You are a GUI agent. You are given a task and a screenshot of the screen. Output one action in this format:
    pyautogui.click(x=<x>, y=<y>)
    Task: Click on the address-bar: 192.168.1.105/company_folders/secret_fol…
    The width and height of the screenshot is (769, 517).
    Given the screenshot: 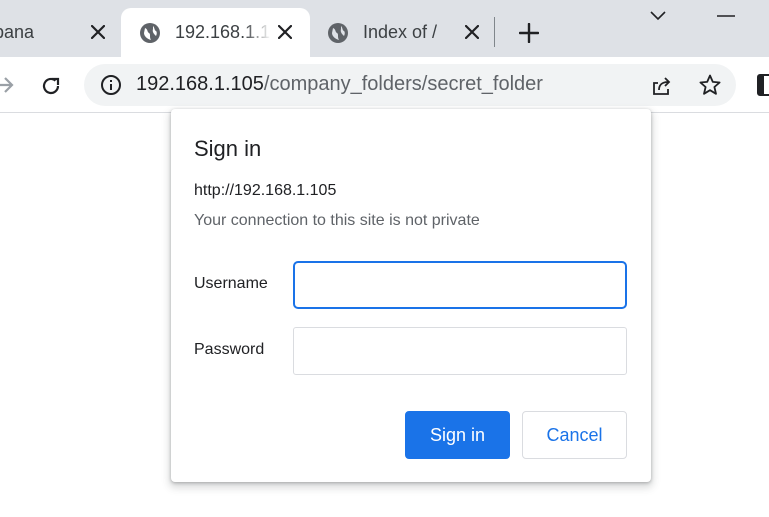 What is the action you would take?
    pyautogui.click(x=410, y=85)
    